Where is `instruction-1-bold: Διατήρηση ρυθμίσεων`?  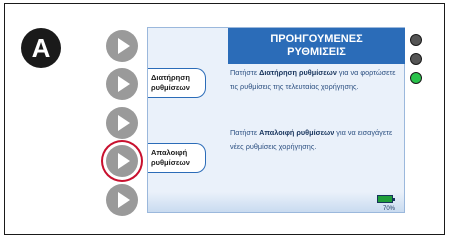
instruction-1-bold: Διατήρηση ρυθμίσεων is located at coordinates (298, 72).